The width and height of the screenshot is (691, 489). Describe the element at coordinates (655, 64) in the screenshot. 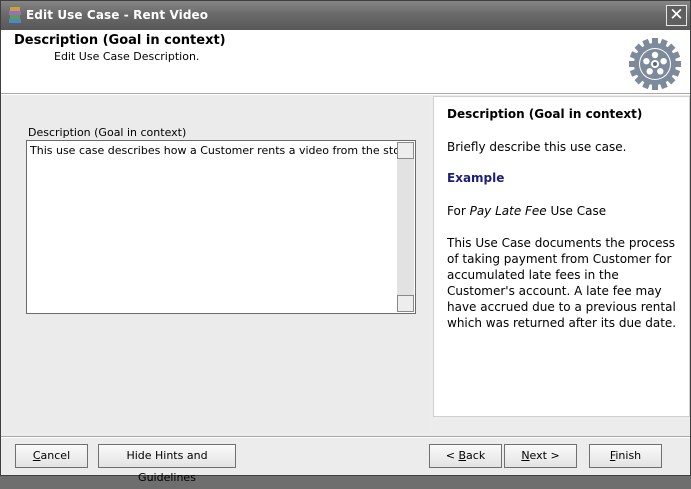

I see `gear-icon` at that location.